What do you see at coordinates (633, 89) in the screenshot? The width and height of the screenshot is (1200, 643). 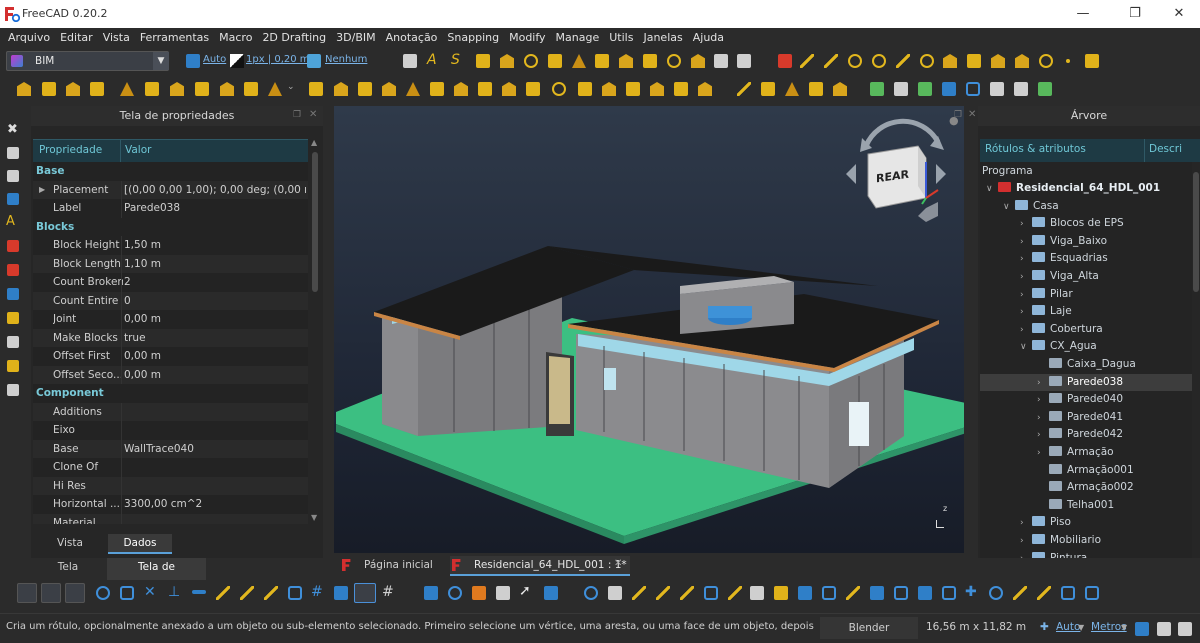 I see `profile-icon` at bounding box center [633, 89].